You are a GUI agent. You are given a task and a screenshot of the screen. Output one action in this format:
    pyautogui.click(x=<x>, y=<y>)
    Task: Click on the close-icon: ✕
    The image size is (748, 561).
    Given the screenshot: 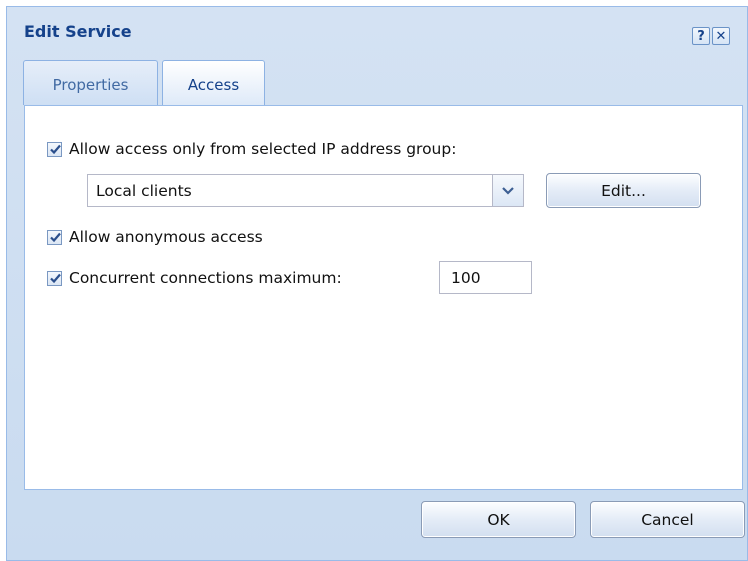 What is the action you would take?
    pyautogui.click(x=721, y=36)
    